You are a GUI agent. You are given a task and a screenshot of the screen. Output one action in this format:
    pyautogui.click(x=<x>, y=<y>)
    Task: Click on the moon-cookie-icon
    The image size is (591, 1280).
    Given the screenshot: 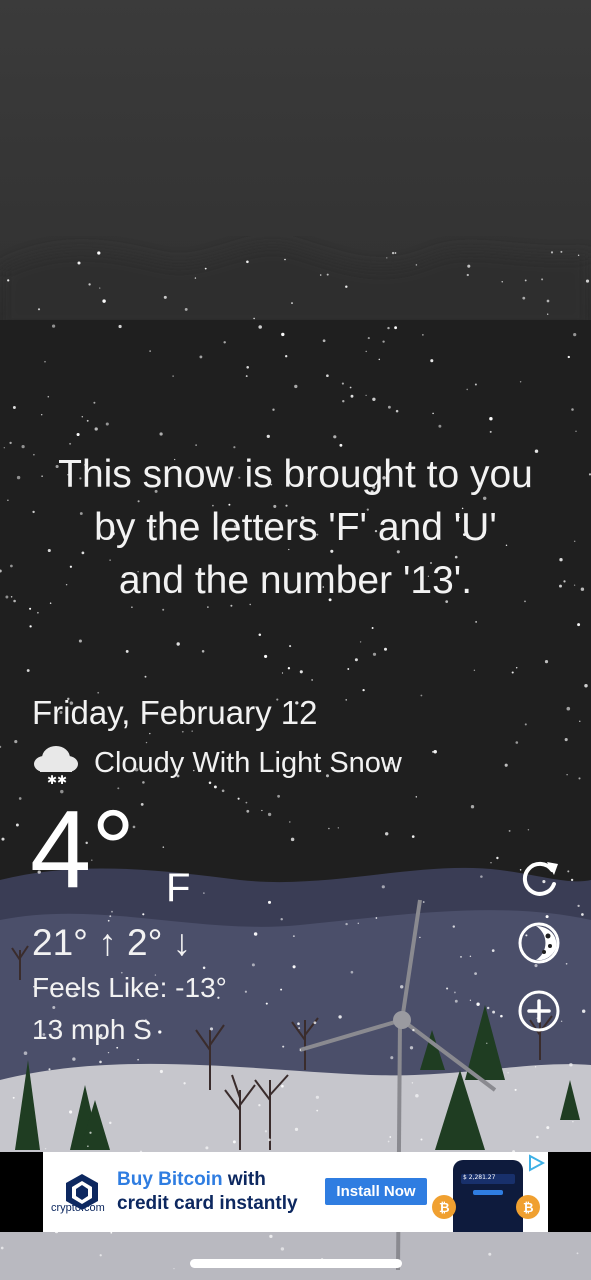 What is the action you would take?
    pyautogui.click(x=539, y=943)
    